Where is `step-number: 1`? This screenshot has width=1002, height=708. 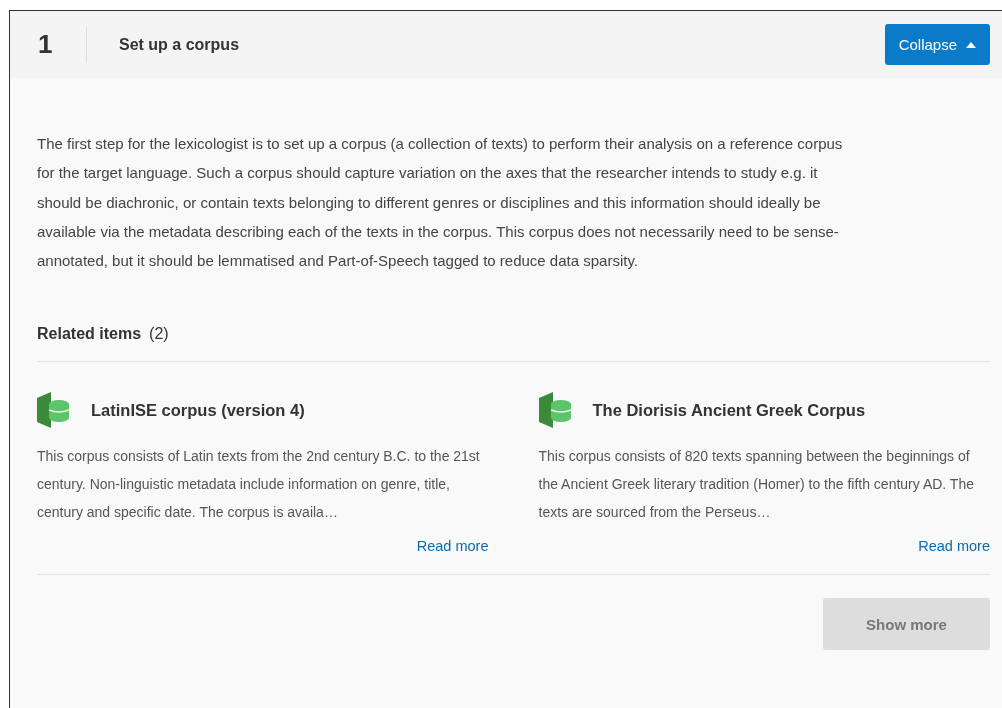
step-number: 1 is located at coordinates (46, 44).